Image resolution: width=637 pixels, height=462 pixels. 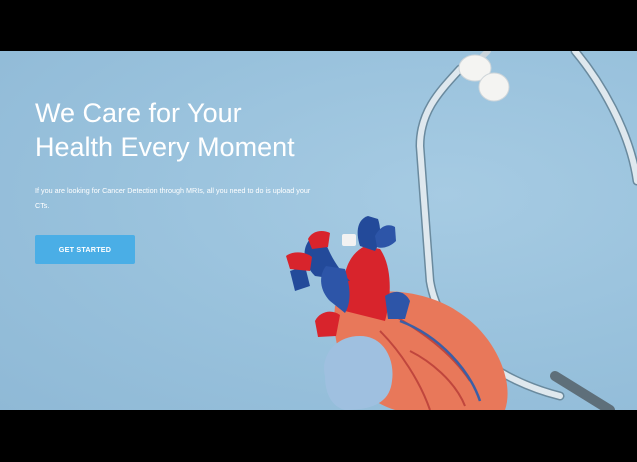 I want to click on heart-model-image, so click(x=397, y=313).